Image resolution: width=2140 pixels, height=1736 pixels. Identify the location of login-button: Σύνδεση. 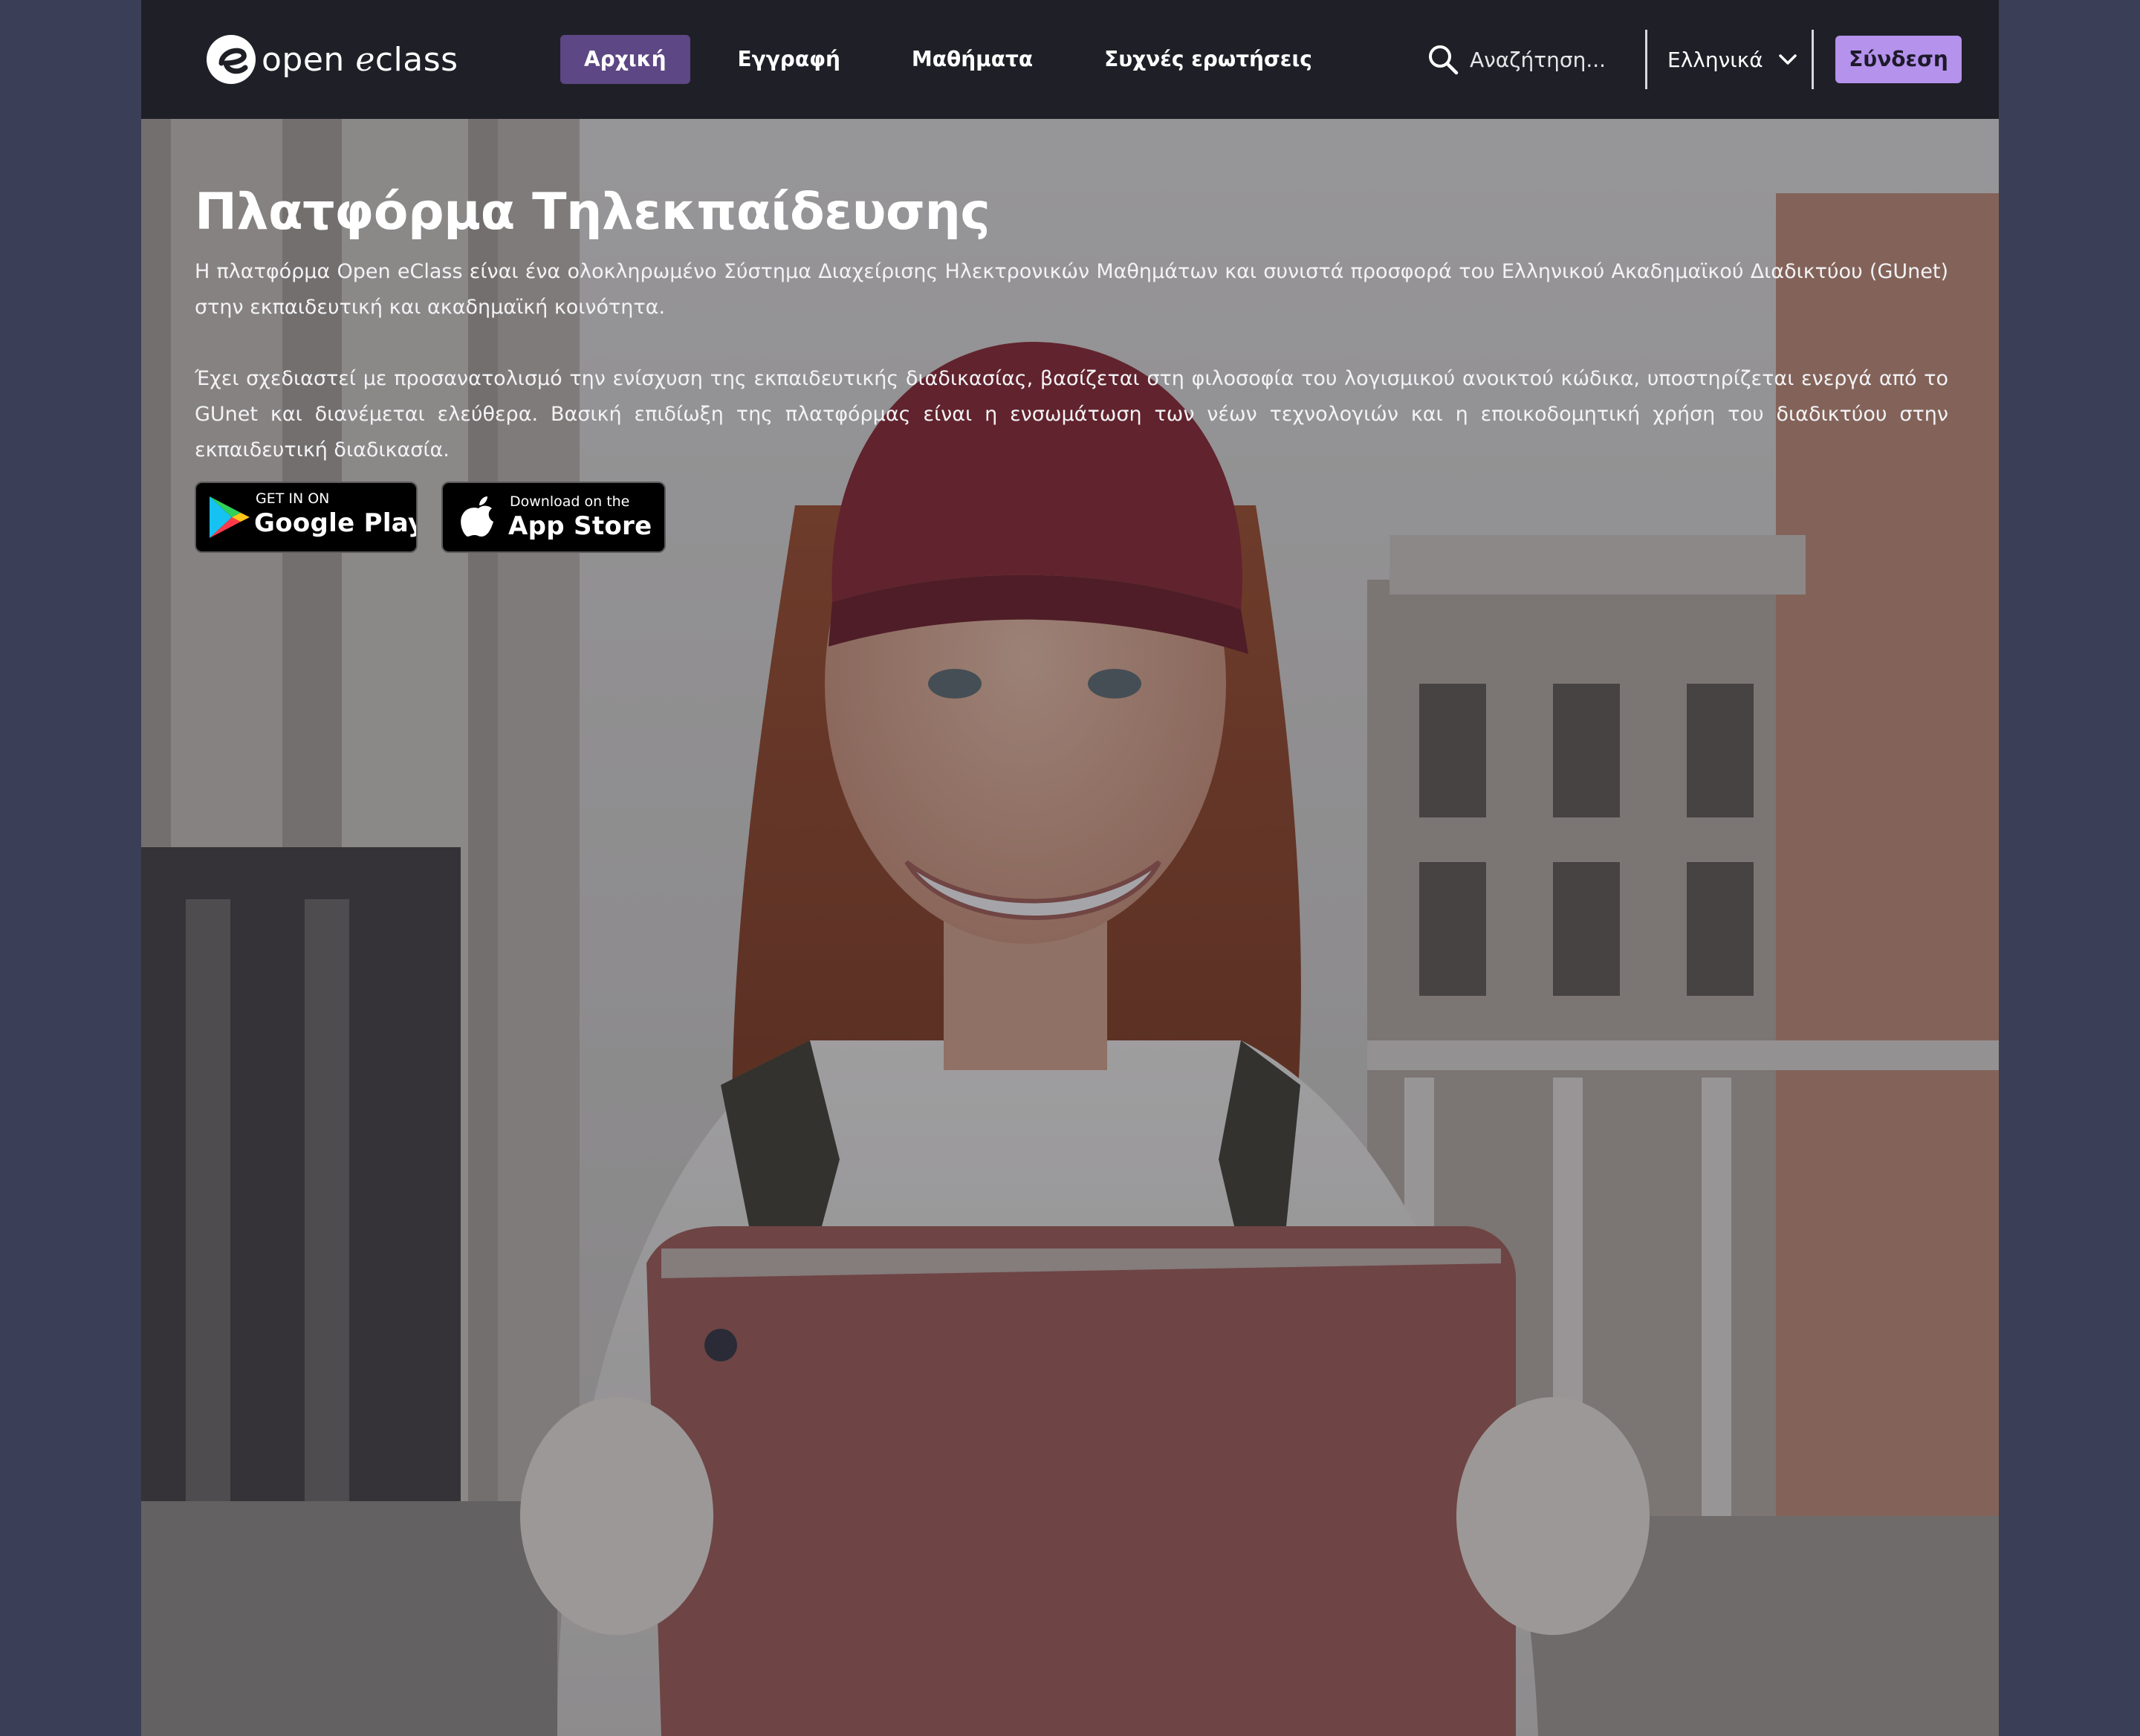
(1898, 59).